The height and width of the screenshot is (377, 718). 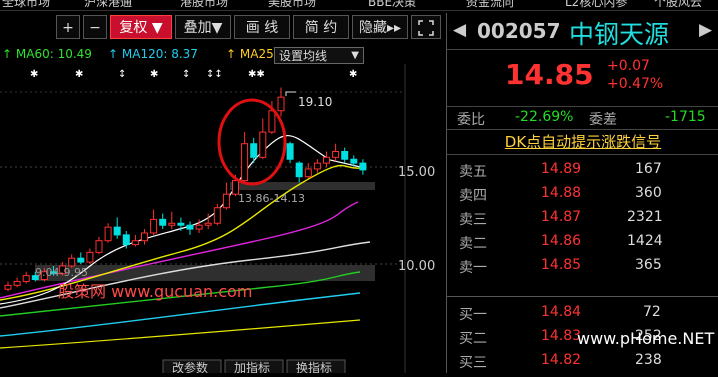 I want to click on price-change: +0.07, so click(x=628, y=66).